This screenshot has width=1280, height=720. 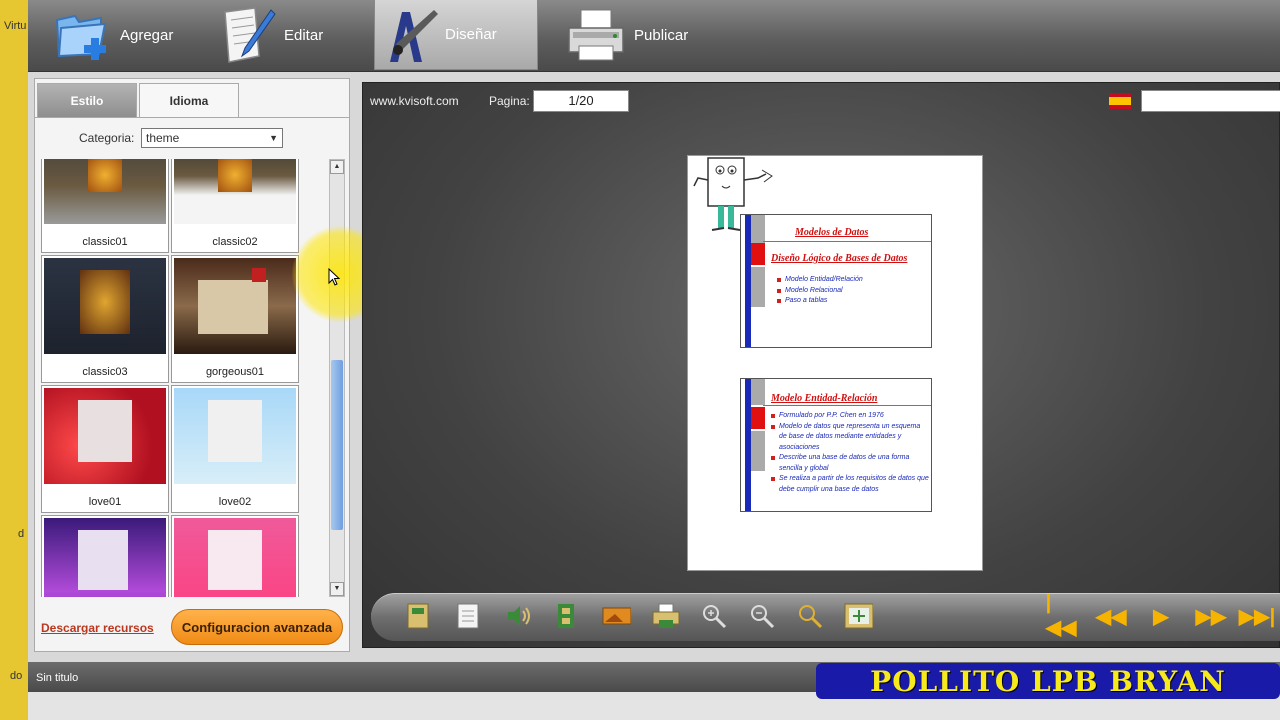 What do you see at coordinates (16, 676) in the screenshot?
I see `window-fragment: do` at bounding box center [16, 676].